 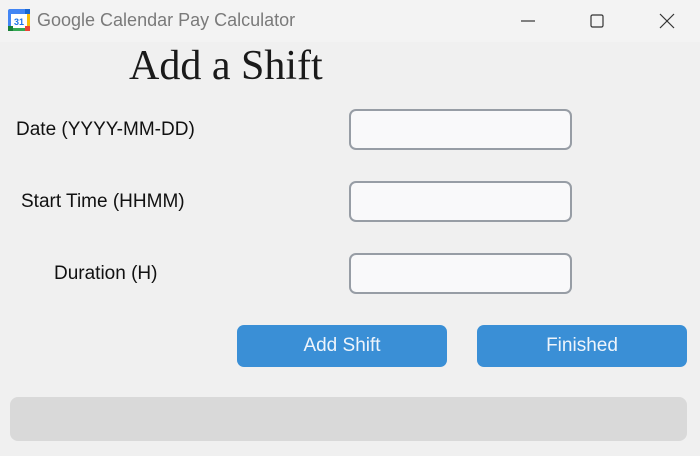 What do you see at coordinates (226, 66) in the screenshot?
I see `page-title: Add a Shift` at bounding box center [226, 66].